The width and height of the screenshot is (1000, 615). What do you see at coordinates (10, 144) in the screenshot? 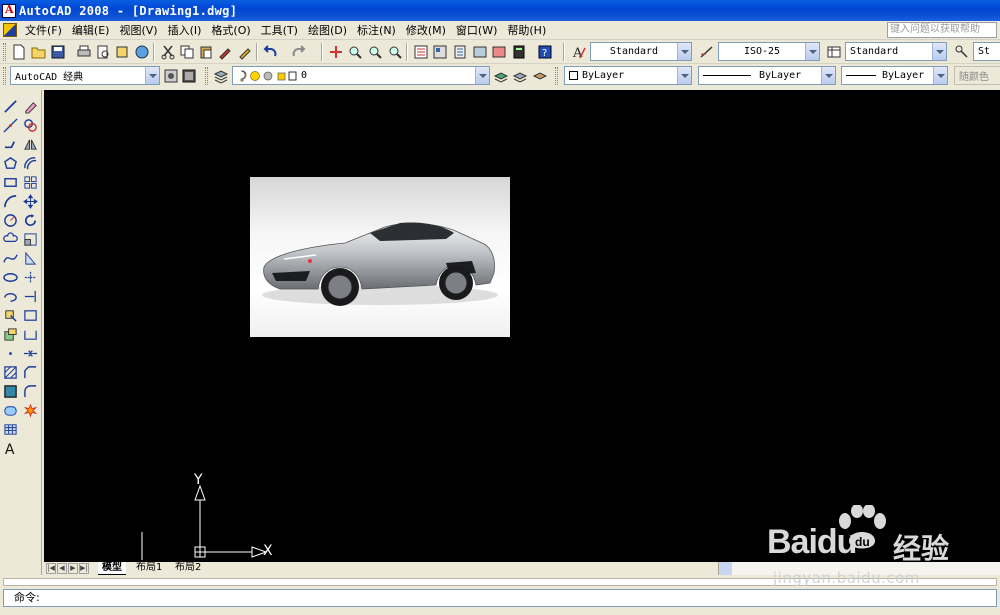
I see `polyline-icon` at bounding box center [10, 144].